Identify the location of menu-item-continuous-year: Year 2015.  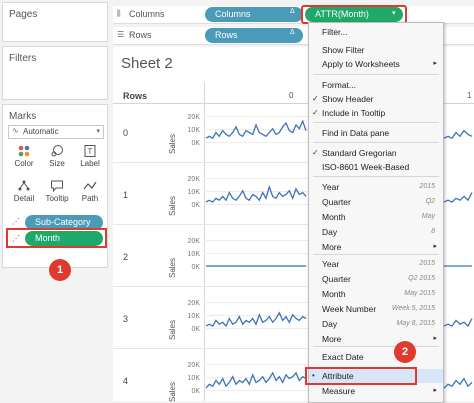
(376, 264).